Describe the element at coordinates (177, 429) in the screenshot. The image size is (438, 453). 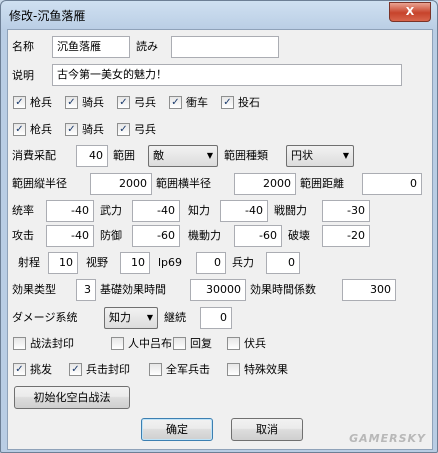
I see `ok-button: 确定` at that location.